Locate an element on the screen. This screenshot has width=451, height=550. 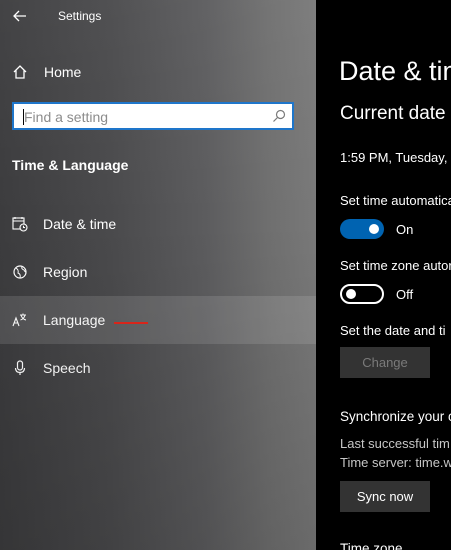
search-input: Find a setting is located at coordinates (153, 116).